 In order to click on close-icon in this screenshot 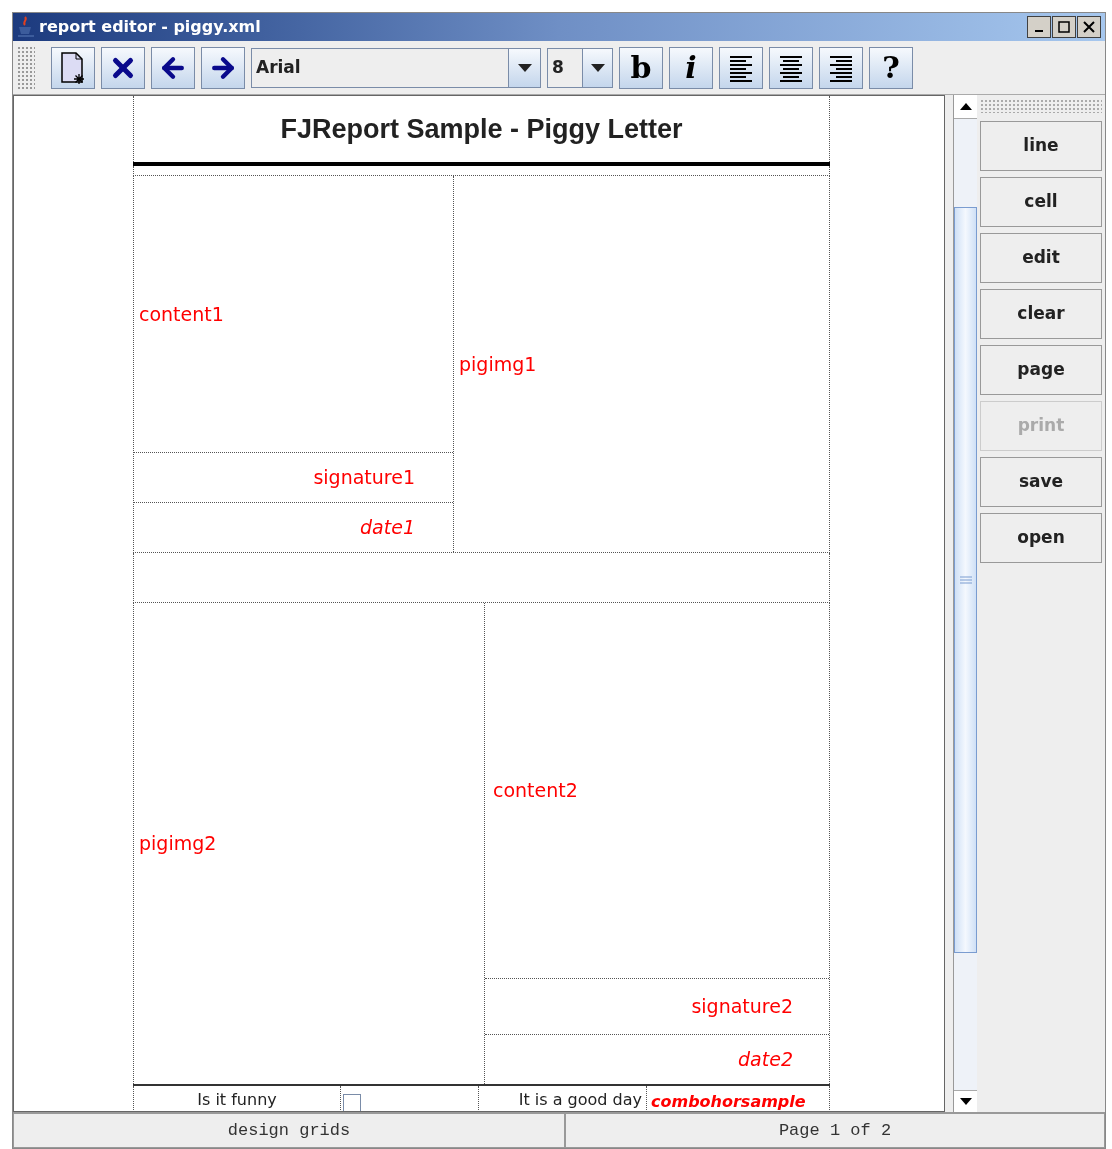, I will do `click(1089, 27)`.